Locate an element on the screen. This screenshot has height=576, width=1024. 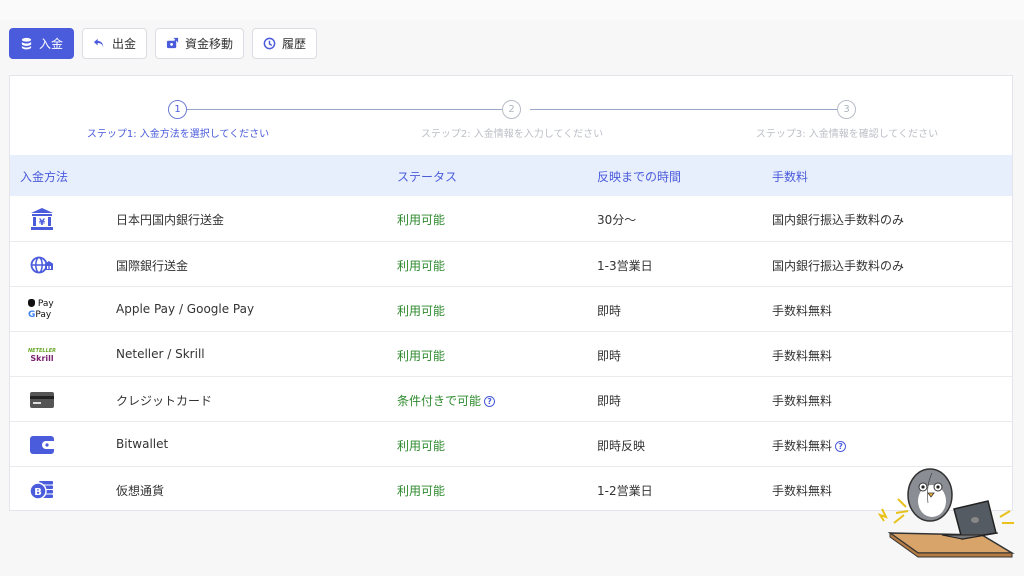
top-strip is located at coordinates (512, 10).